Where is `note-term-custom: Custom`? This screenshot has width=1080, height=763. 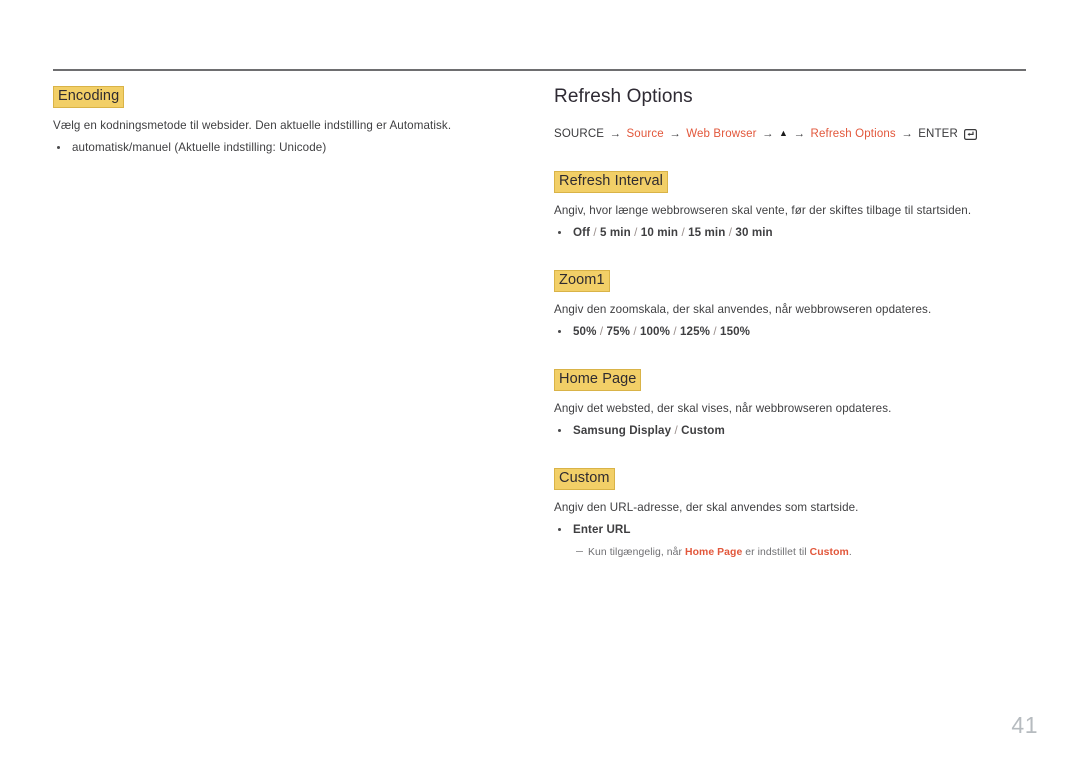 note-term-custom: Custom is located at coordinates (829, 553).